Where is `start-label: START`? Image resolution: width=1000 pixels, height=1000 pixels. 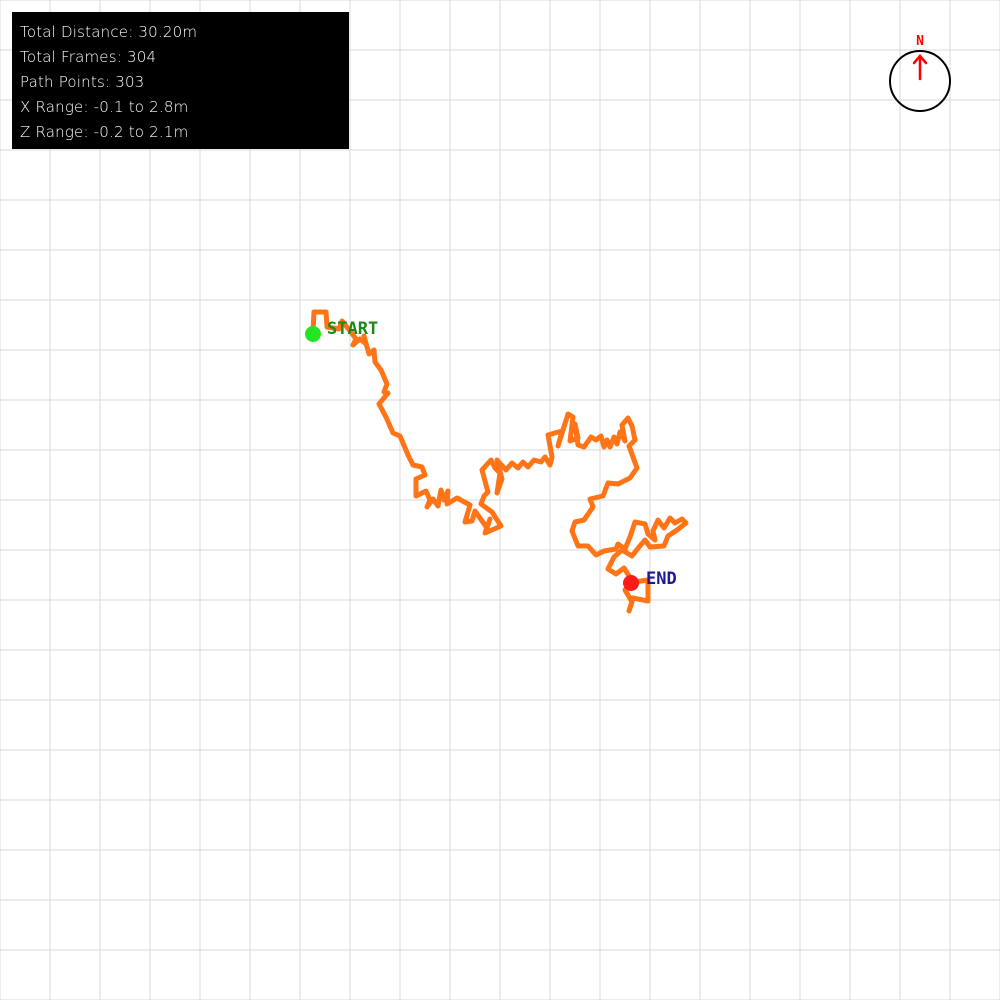 start-label: START is located at coordinates (352, 329).